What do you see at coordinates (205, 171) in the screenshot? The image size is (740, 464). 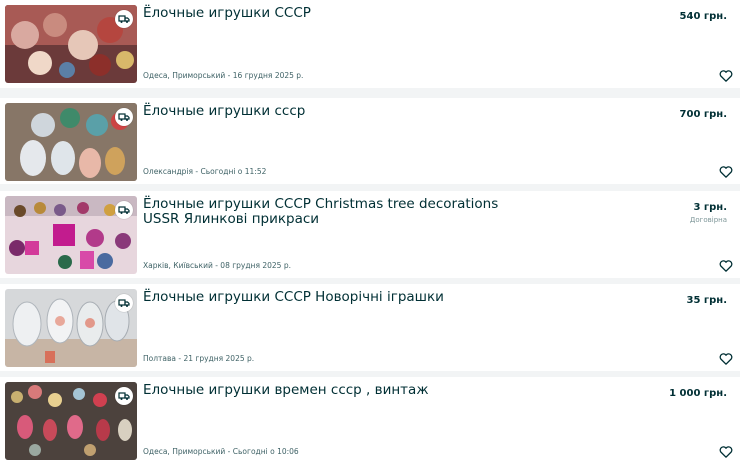 I see `listing-location-date: Олександрія - Сьогодні о 11:52` at bounding box center [205, 171].